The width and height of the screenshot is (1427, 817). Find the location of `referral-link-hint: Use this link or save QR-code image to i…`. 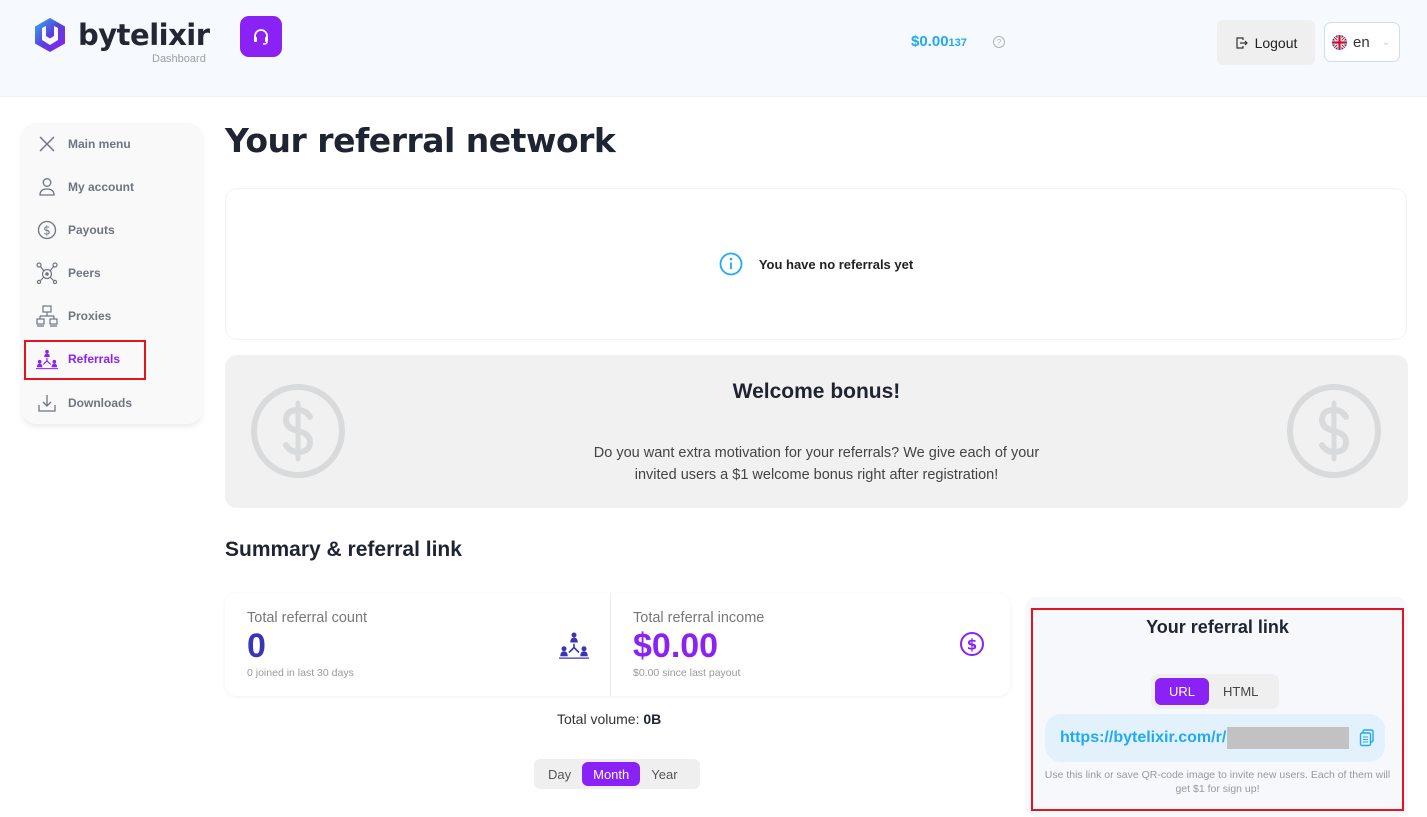

referral-link-hint: Use this link or save QR-code image to i… is located at coordinates (1217, 782).